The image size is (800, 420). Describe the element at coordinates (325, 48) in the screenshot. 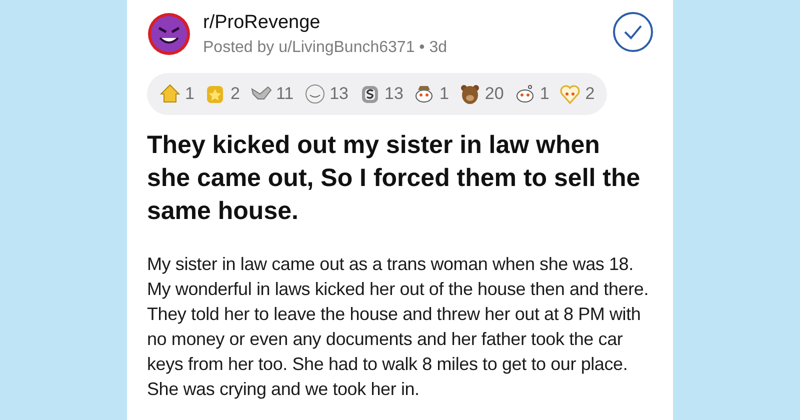

I see `post-meta: Posted by u/LivingBunch6371 • 3d` at that location.